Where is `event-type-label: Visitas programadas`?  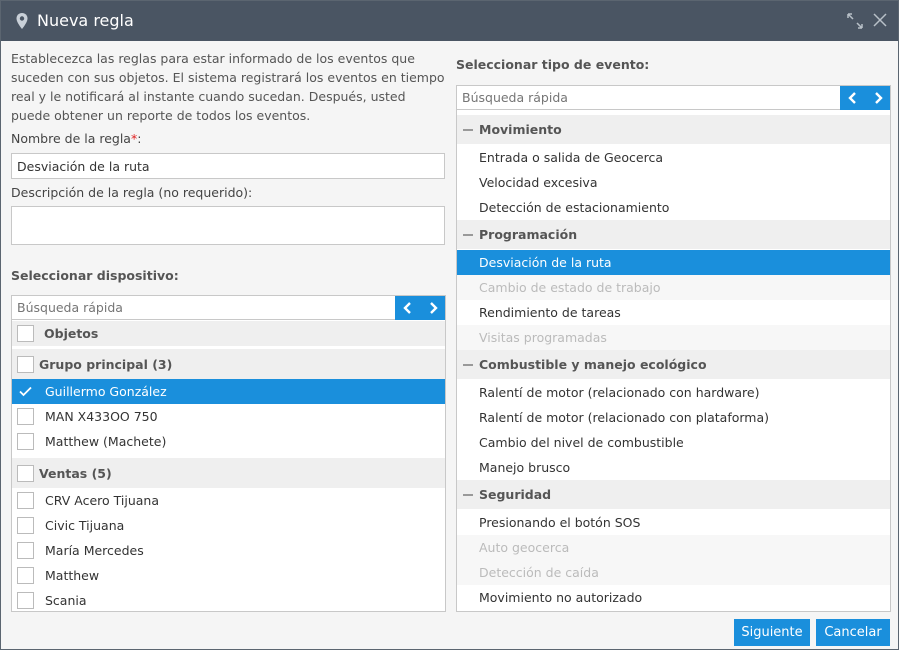
event-type-label: Visitas programadas is located at coordinates (543, 337).